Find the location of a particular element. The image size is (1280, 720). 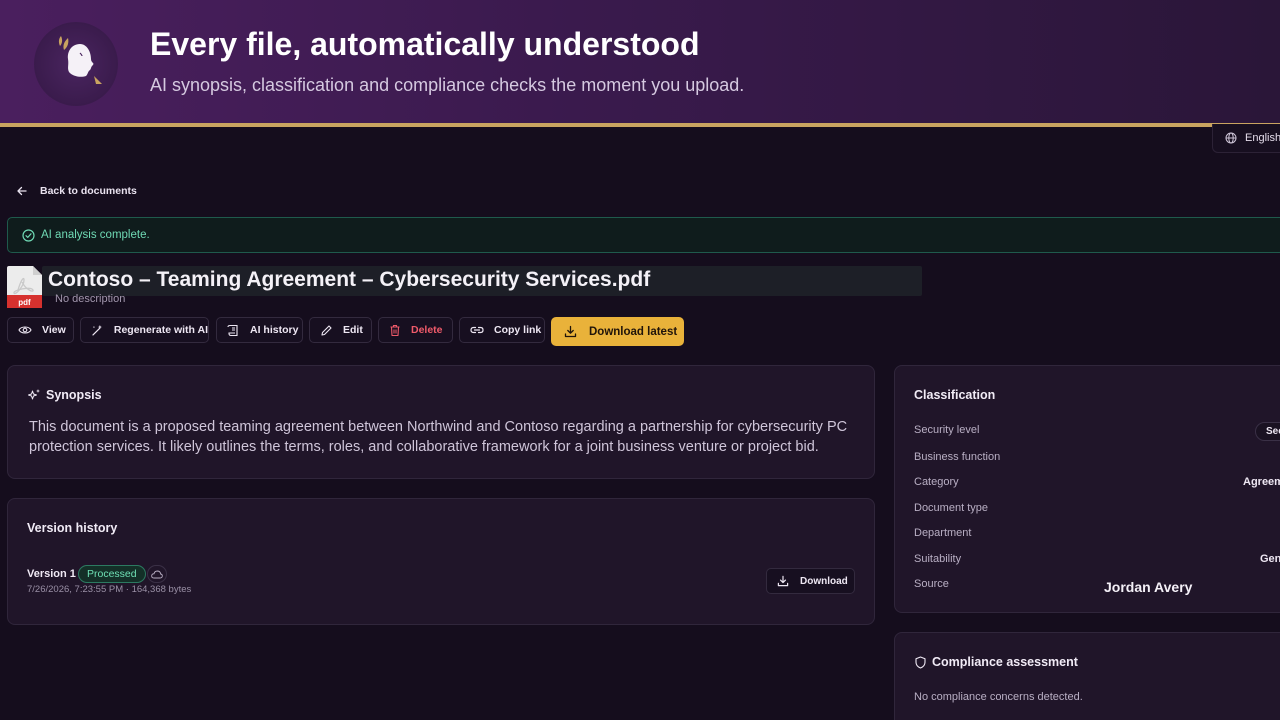

ai-history-label: AI history is located at coordinates (274, 330).